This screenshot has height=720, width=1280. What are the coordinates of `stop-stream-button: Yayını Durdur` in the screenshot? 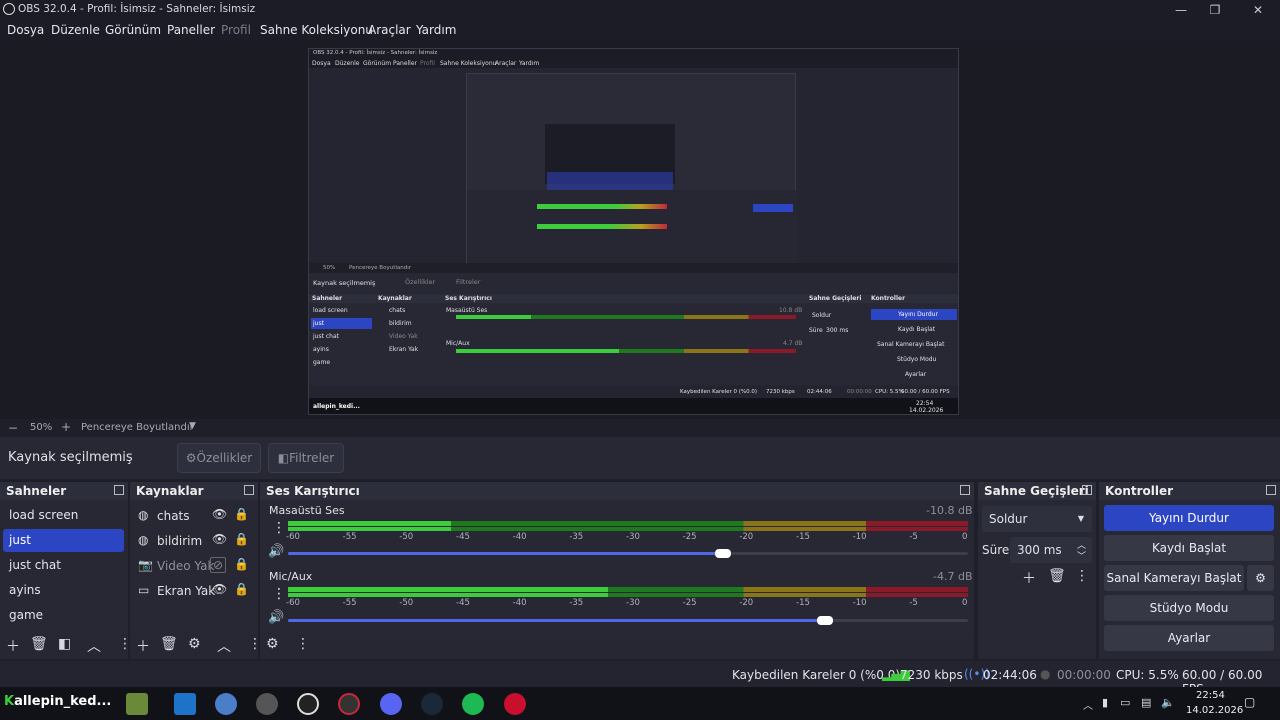 It's located at (1189, 518).